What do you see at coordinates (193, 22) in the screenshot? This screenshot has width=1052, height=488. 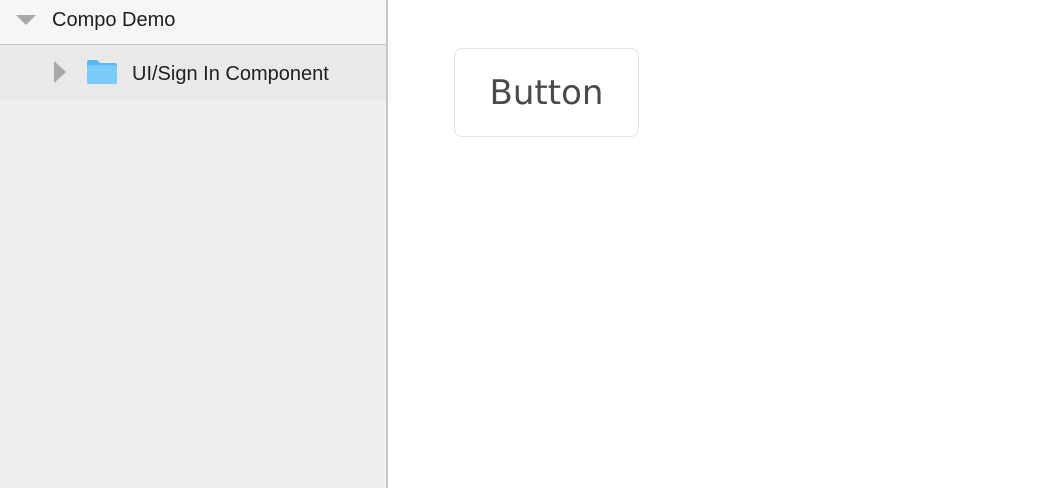 I see `tree-root-compo-demo: Compo Demo` at bounding box center [193, 22].